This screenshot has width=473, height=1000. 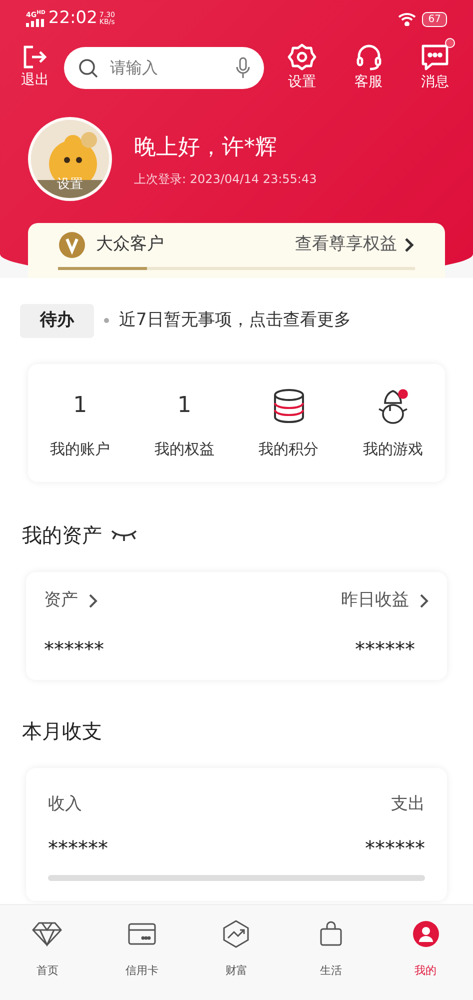 What do you see at coordinates (88, 68) in the screenshot?
I see `search-icon` at bounding box center [88, 68].